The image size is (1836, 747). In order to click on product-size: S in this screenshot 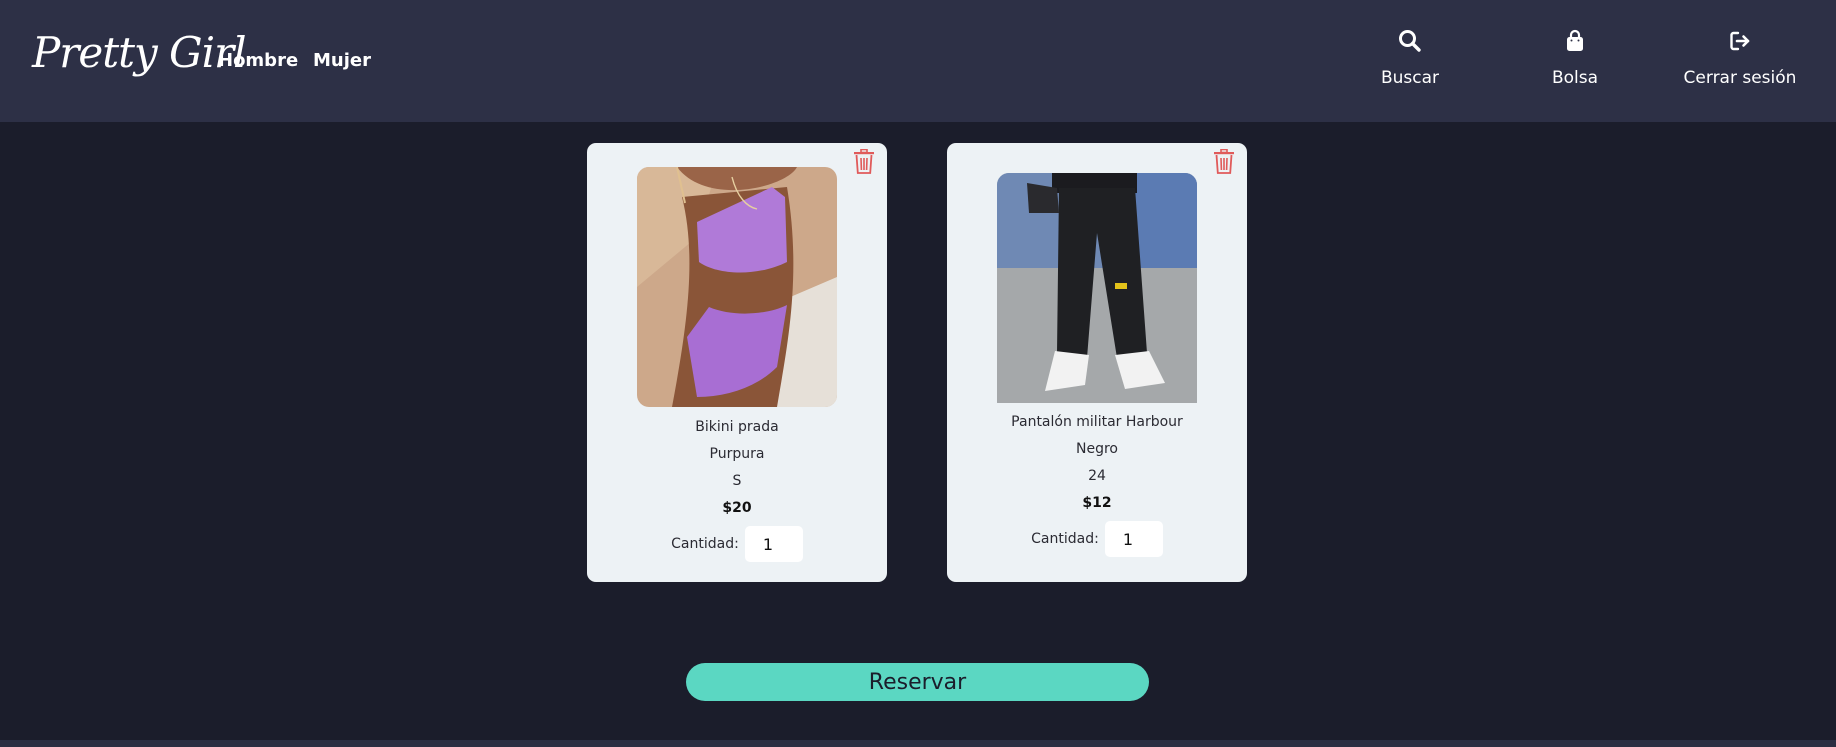, I will do `click(737, 481)`.